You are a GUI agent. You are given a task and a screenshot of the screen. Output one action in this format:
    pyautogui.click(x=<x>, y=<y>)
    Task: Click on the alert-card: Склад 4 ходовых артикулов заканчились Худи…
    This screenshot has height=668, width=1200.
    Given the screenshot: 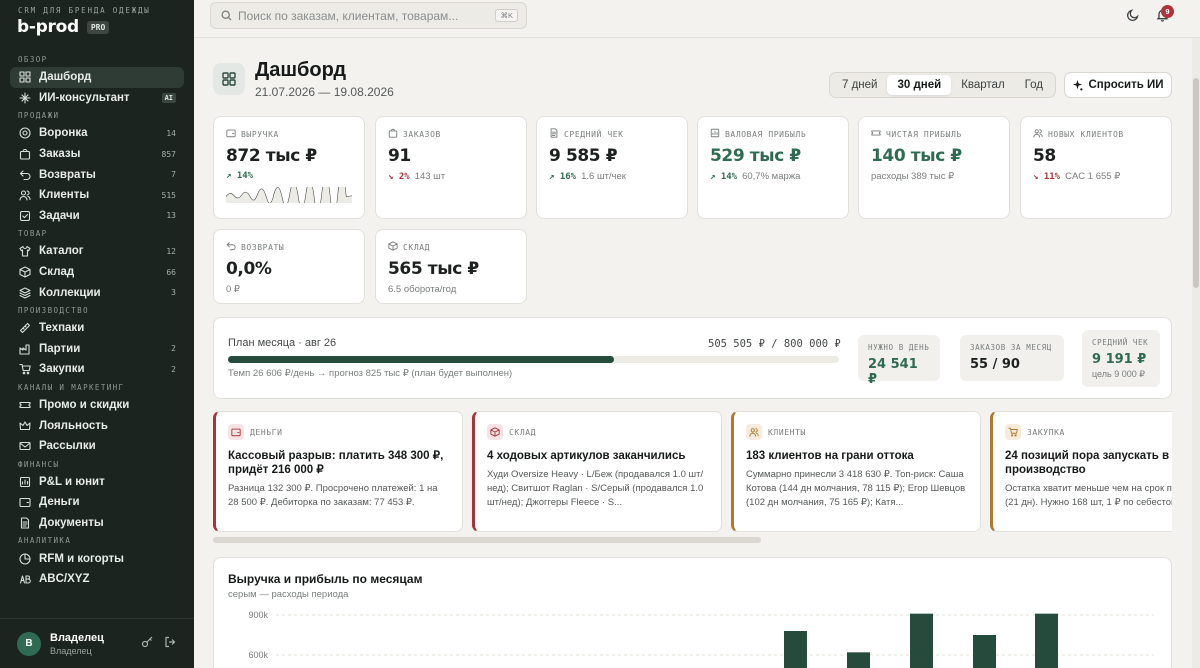 What is the action you would take?
    pyautogui.click(x=597, y=471)
    